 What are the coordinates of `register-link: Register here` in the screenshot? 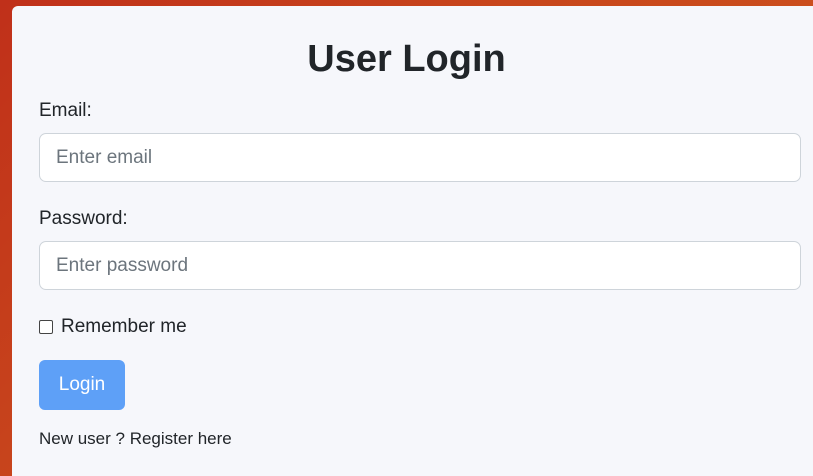 It's located at (181, 438).